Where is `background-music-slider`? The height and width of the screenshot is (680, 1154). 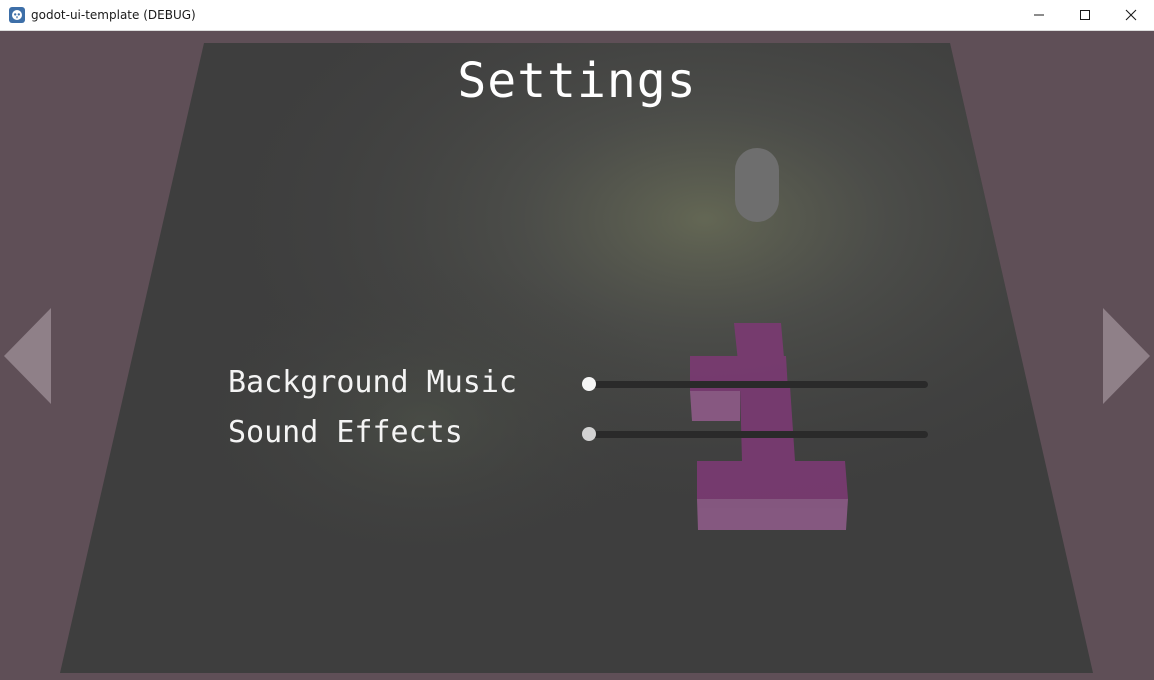 background-music-slider is located at coordinates (755, 384).